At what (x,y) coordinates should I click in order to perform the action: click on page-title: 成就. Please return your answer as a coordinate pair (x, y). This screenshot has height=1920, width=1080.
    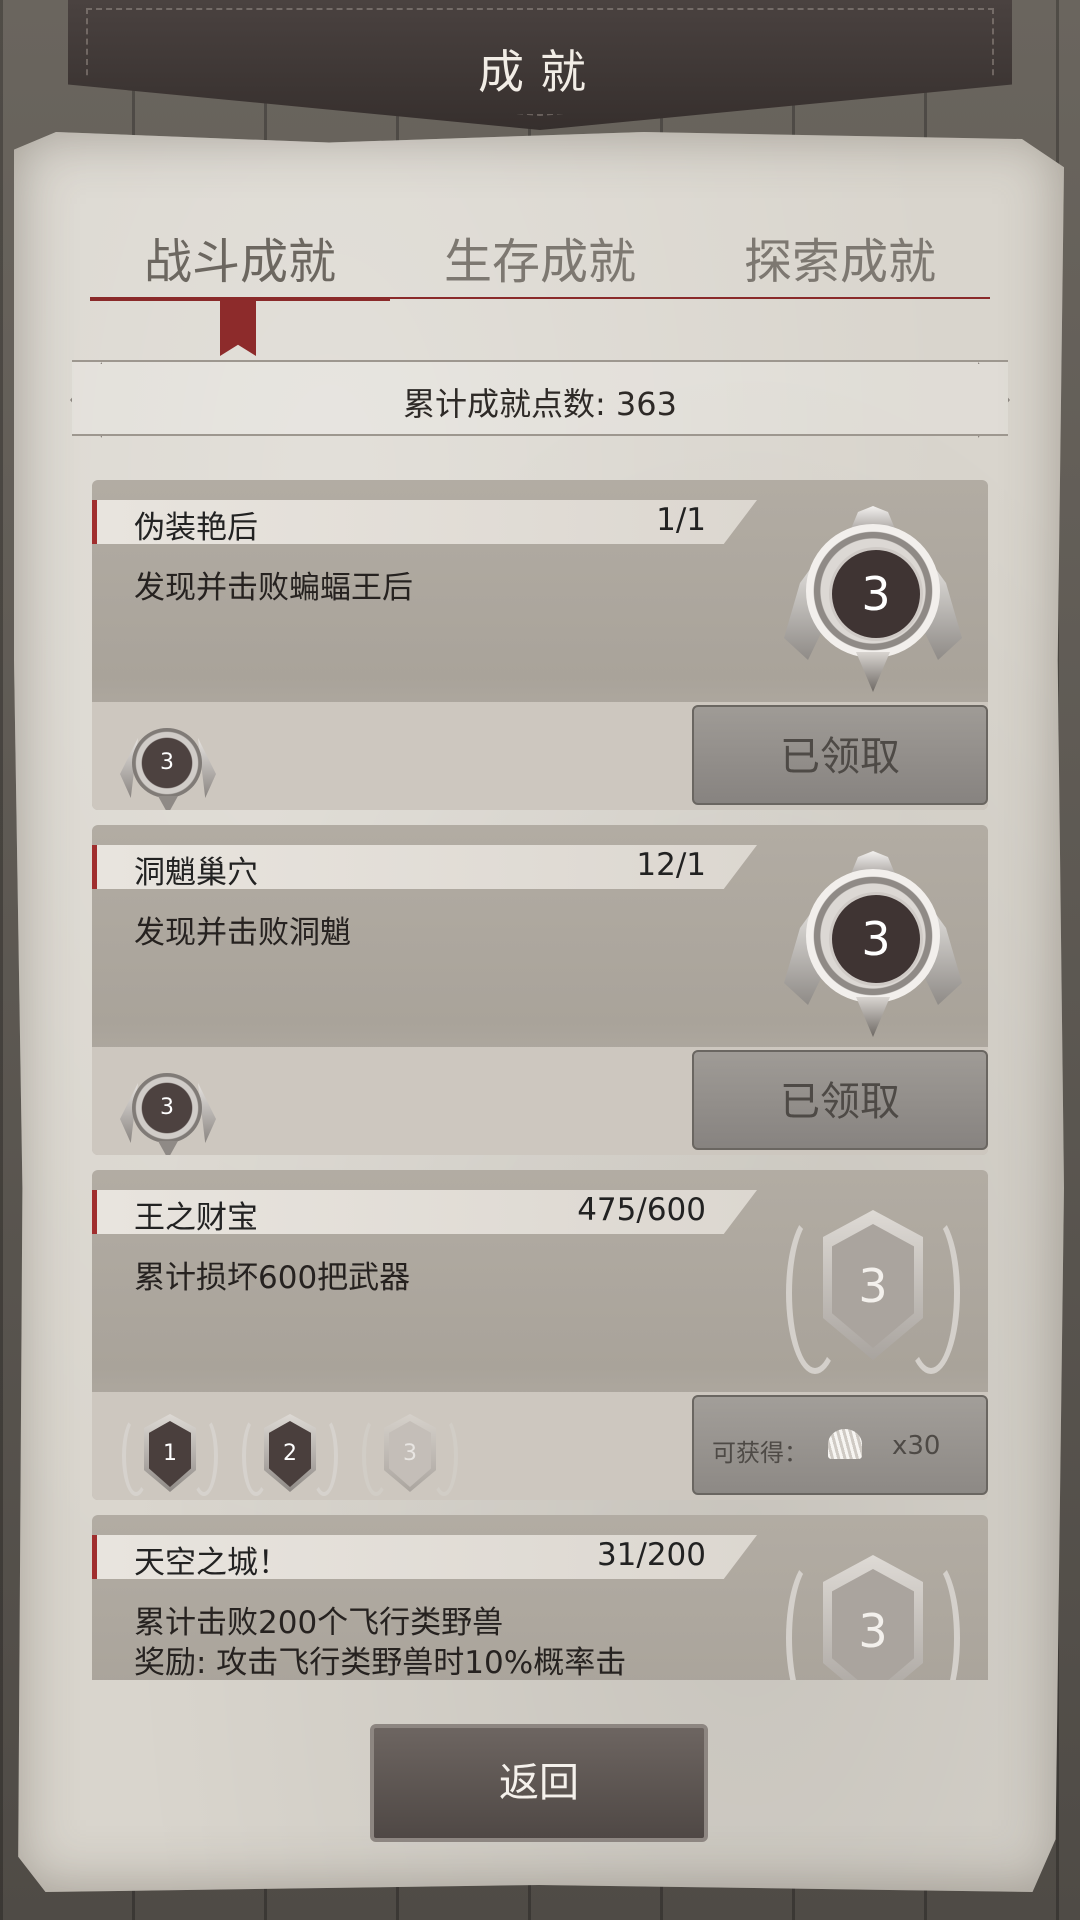
    Looking at the image, I should click on (540, 72).